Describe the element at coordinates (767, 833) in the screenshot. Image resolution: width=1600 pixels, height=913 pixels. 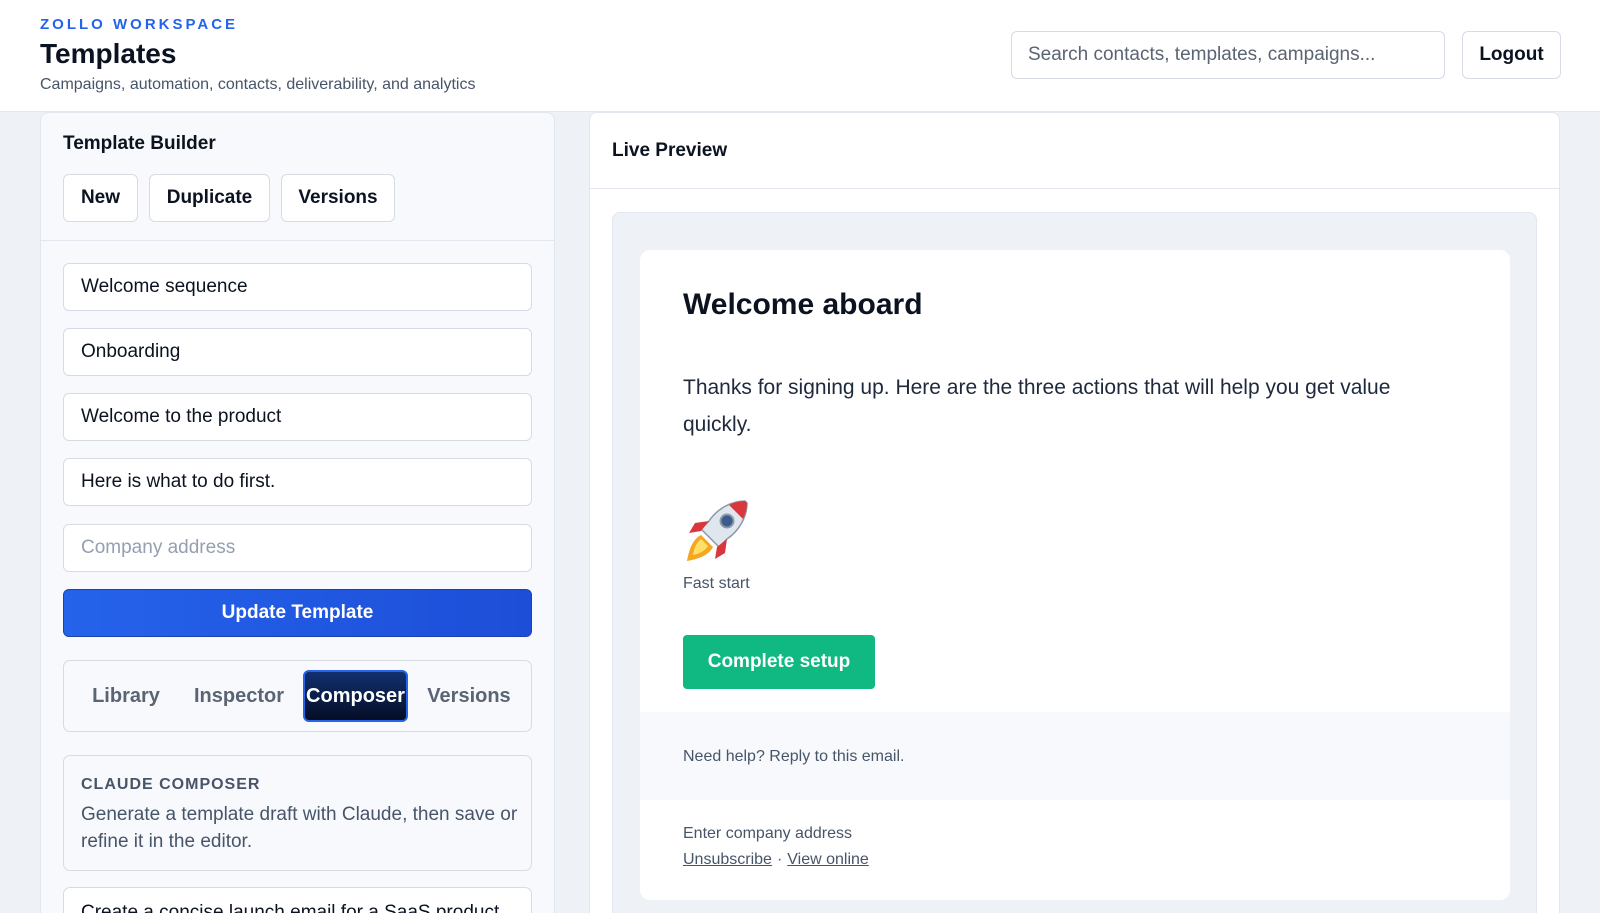
I see `email-footer-address: Enter company address` at that location.